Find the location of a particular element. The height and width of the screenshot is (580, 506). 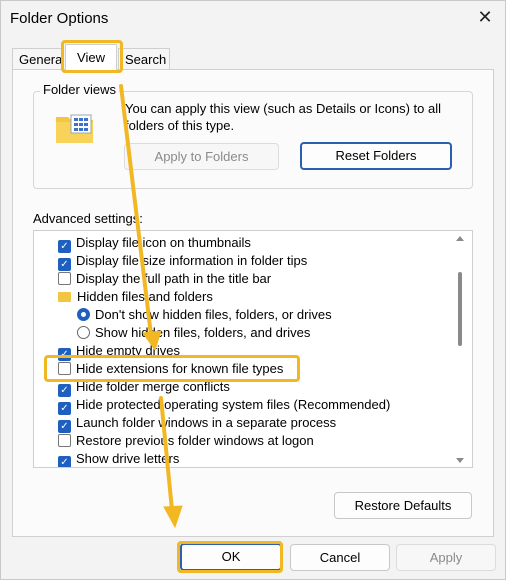

annotation-arrows is located at coordinates (151, 306).